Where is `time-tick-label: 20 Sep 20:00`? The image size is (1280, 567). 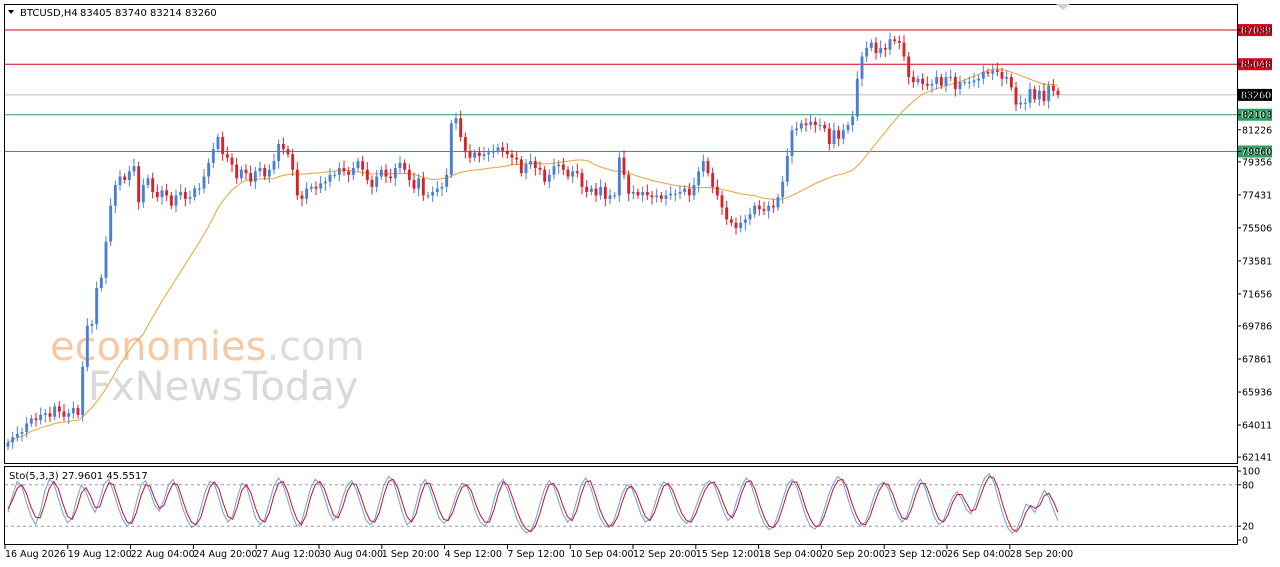 time-tick-label: 20 Sep 20:00 is located at coordinates (852, 554).